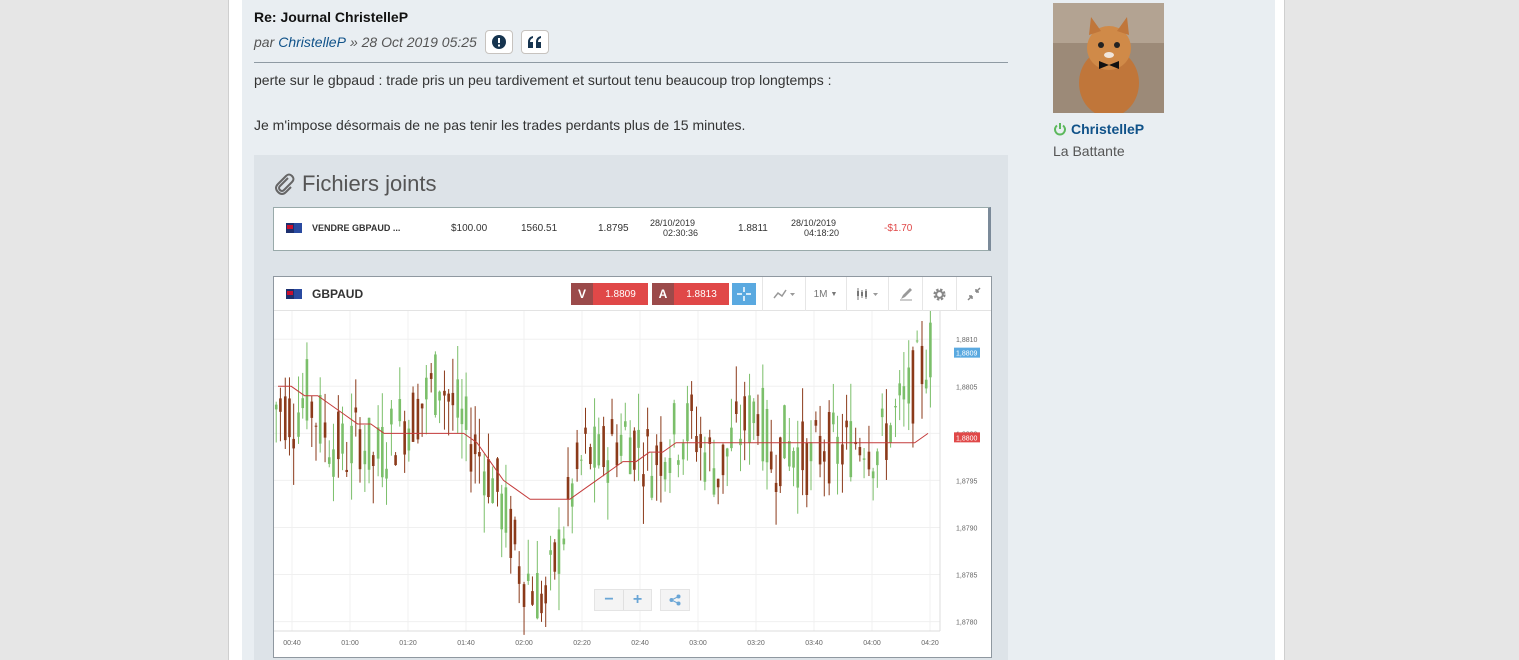 Image resolution: width=1519 pixels, height=660 pixels. I want to click on y-tick-label: 1,8790, so click(967, 528).